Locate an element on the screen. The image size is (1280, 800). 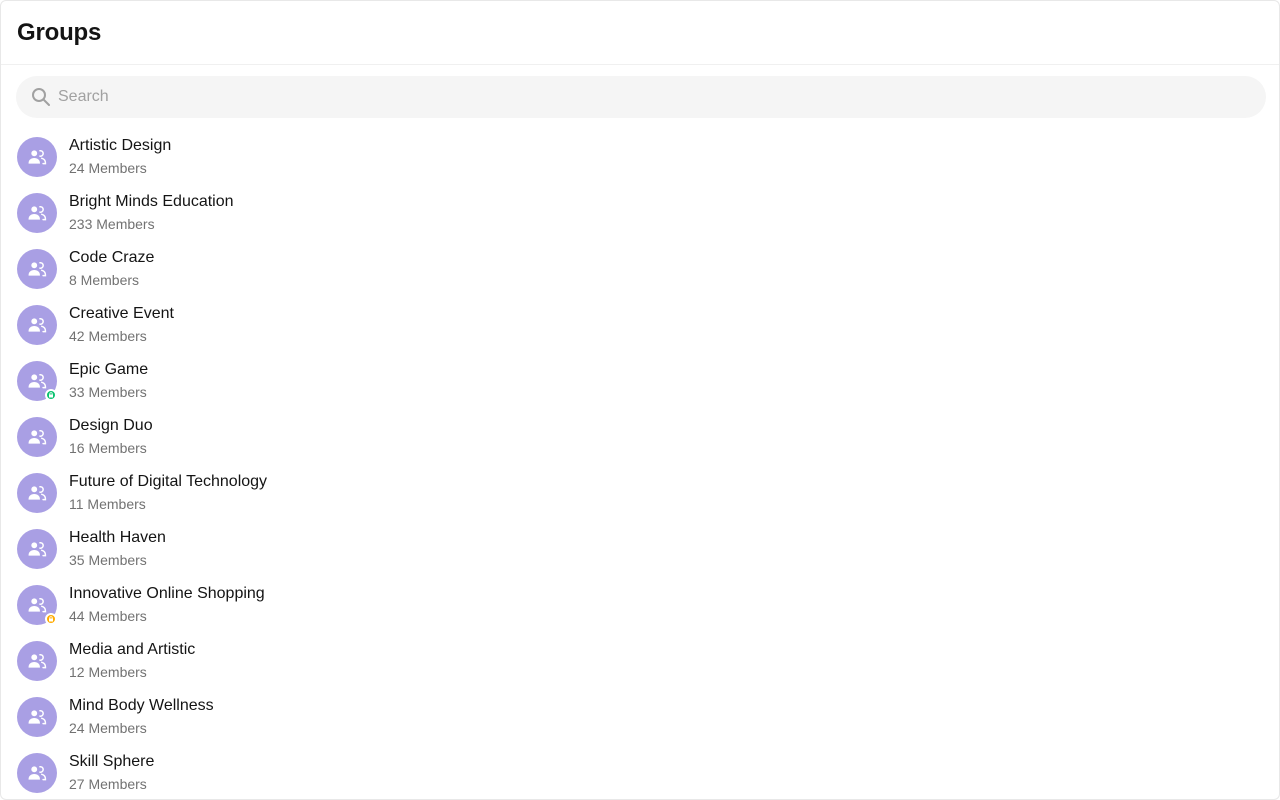
group-name: Media and Artistic is located at coordinates (132, 649).